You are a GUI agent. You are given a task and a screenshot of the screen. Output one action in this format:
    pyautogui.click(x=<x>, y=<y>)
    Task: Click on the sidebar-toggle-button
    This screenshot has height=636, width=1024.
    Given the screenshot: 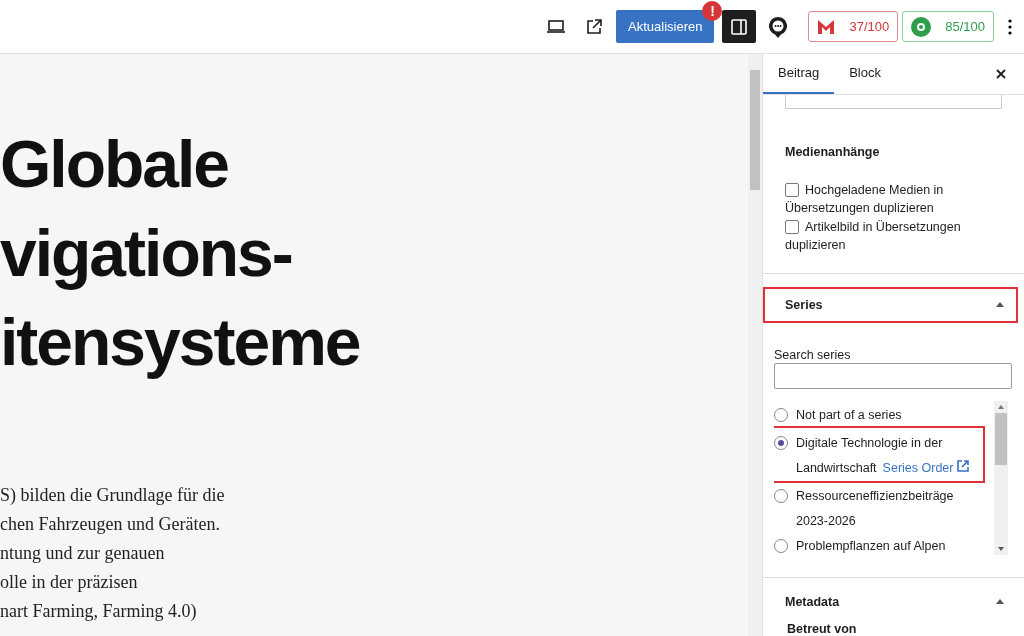 What is the action you would take?
    pyautogui.click(x=739, y=26)
    